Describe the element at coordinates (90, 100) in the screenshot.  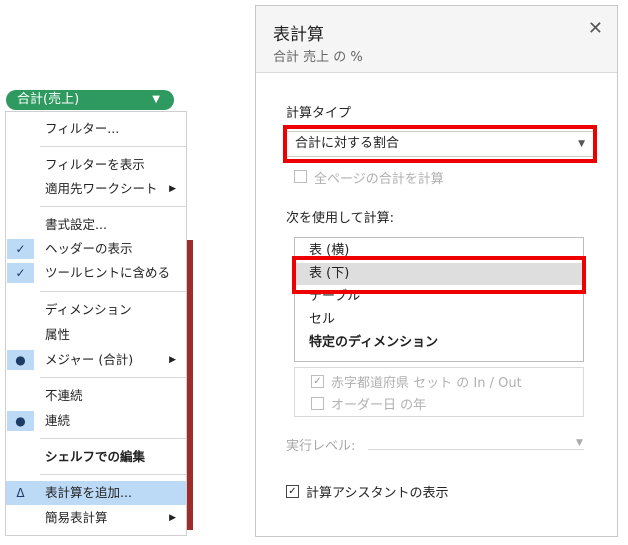
I see `field-pill-sum-sales: 合計(売上) ▼` at that location.